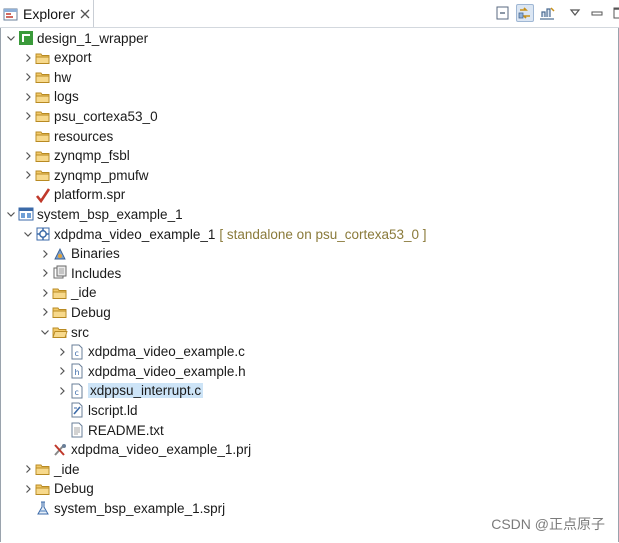 The image size is (619, 543). I want to click on tree-item: psu_cortexa53_0, so click(89, 116).